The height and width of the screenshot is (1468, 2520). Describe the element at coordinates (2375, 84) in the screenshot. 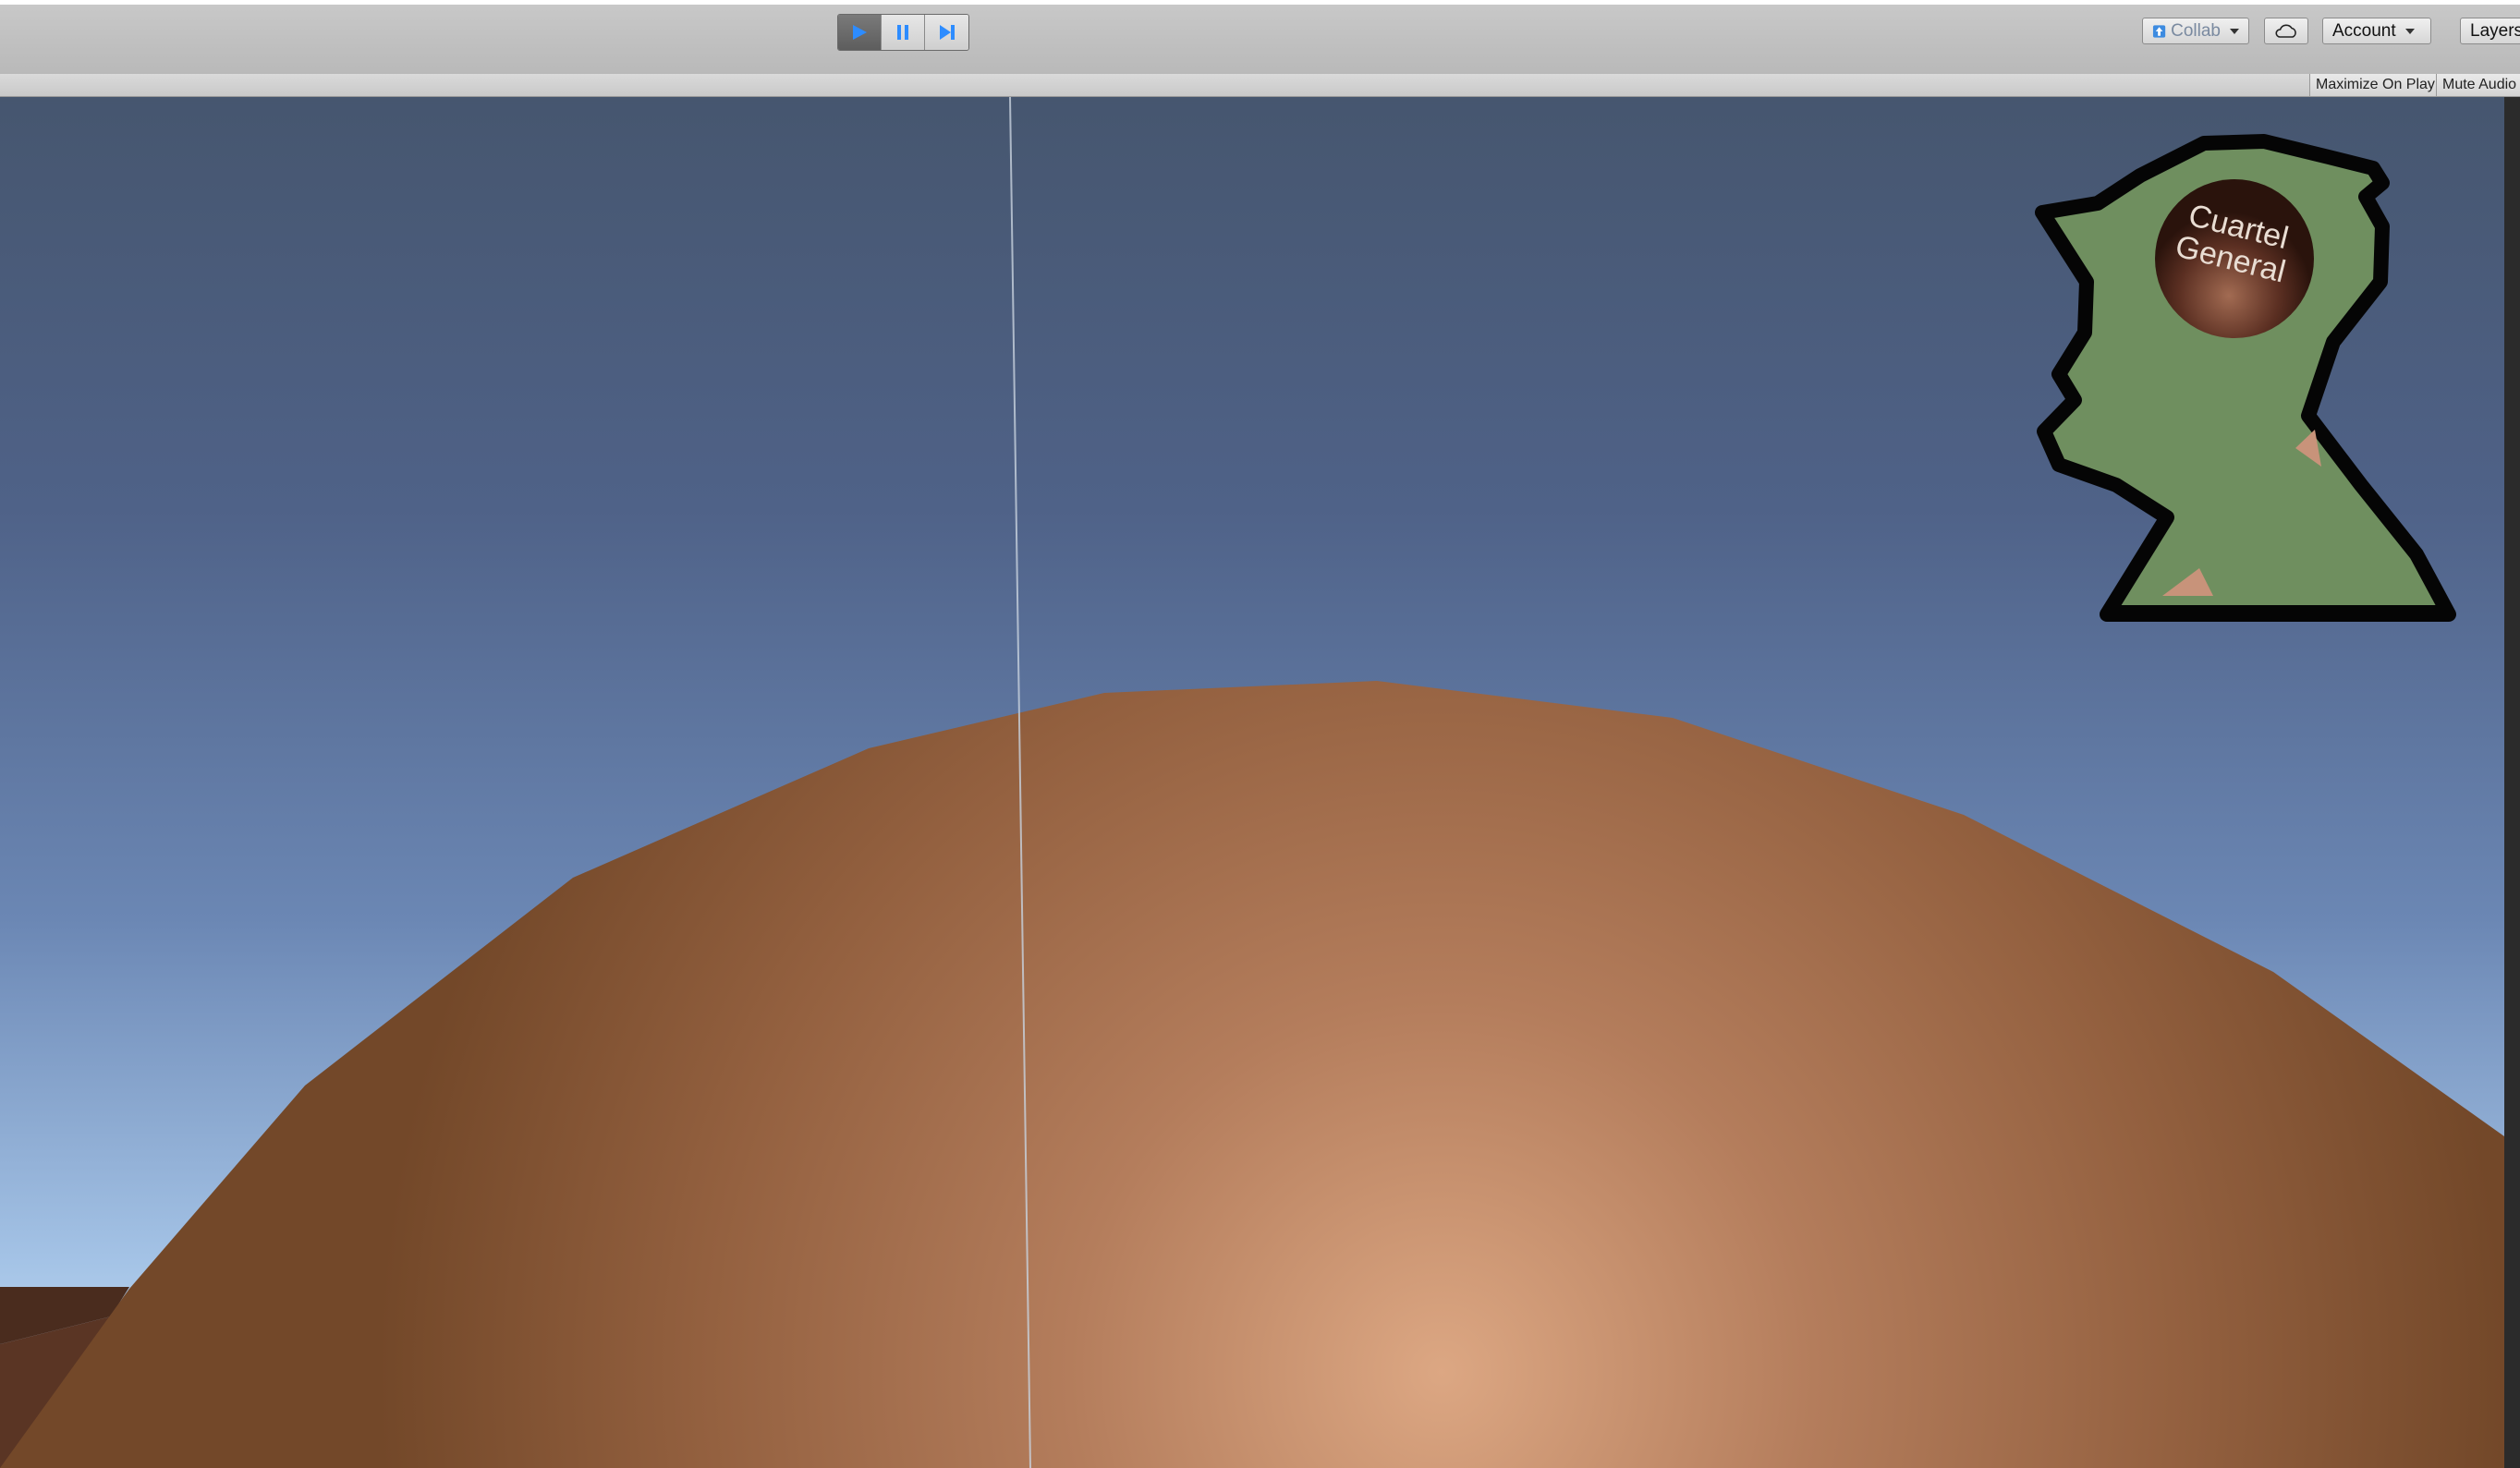

I see `maximize-on-play-label: Maximize On Play` at that location.